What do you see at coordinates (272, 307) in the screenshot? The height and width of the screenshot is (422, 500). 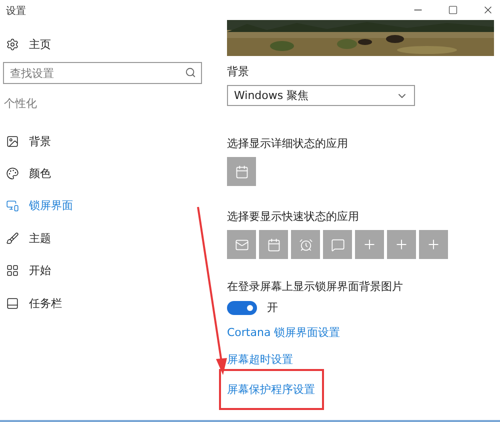 I see `toggle-state: 开` at bounding box center [272, 307].